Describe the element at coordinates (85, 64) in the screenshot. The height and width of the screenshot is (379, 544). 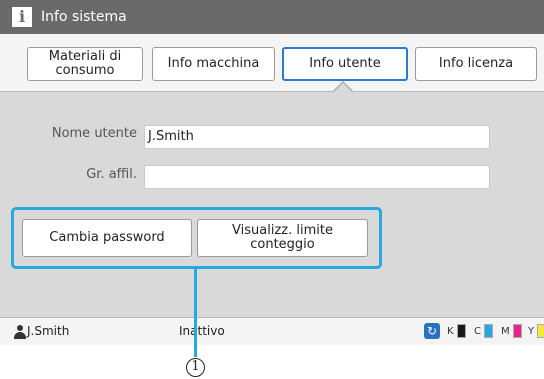
I see `tab-consumables: Materiali di consumo` at that location.